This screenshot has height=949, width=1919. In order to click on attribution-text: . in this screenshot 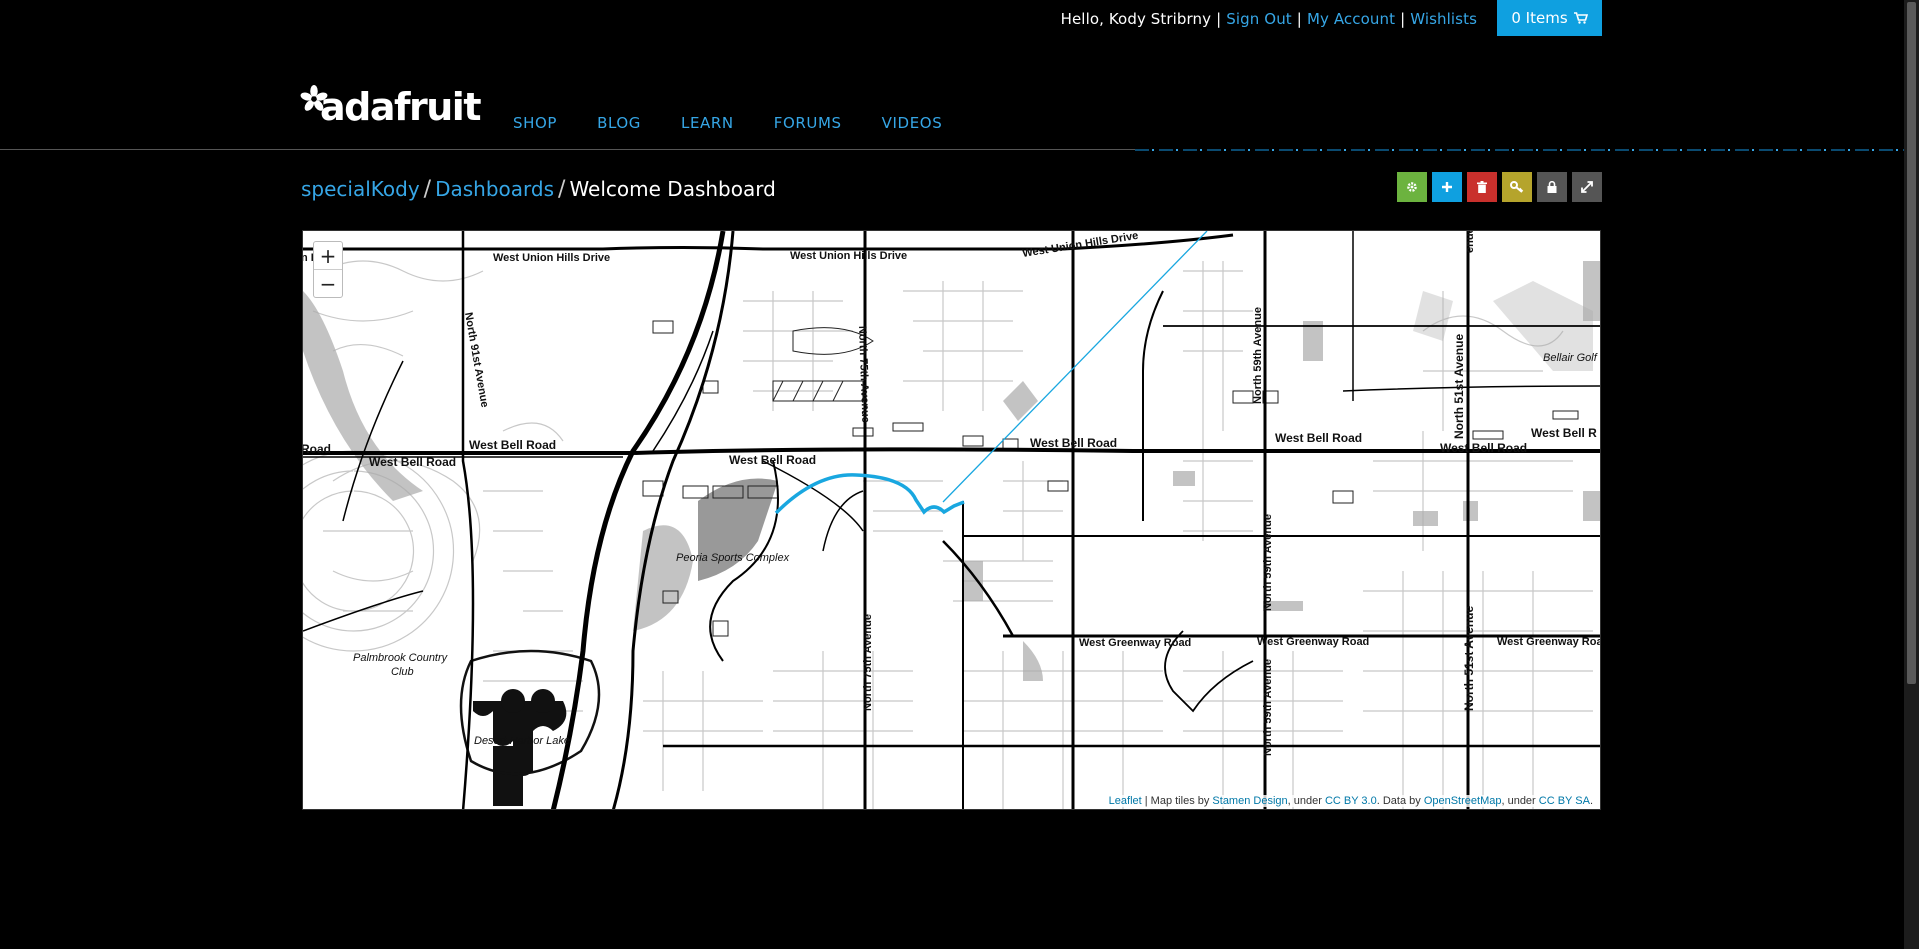, I will do `click(1591, 801)`.